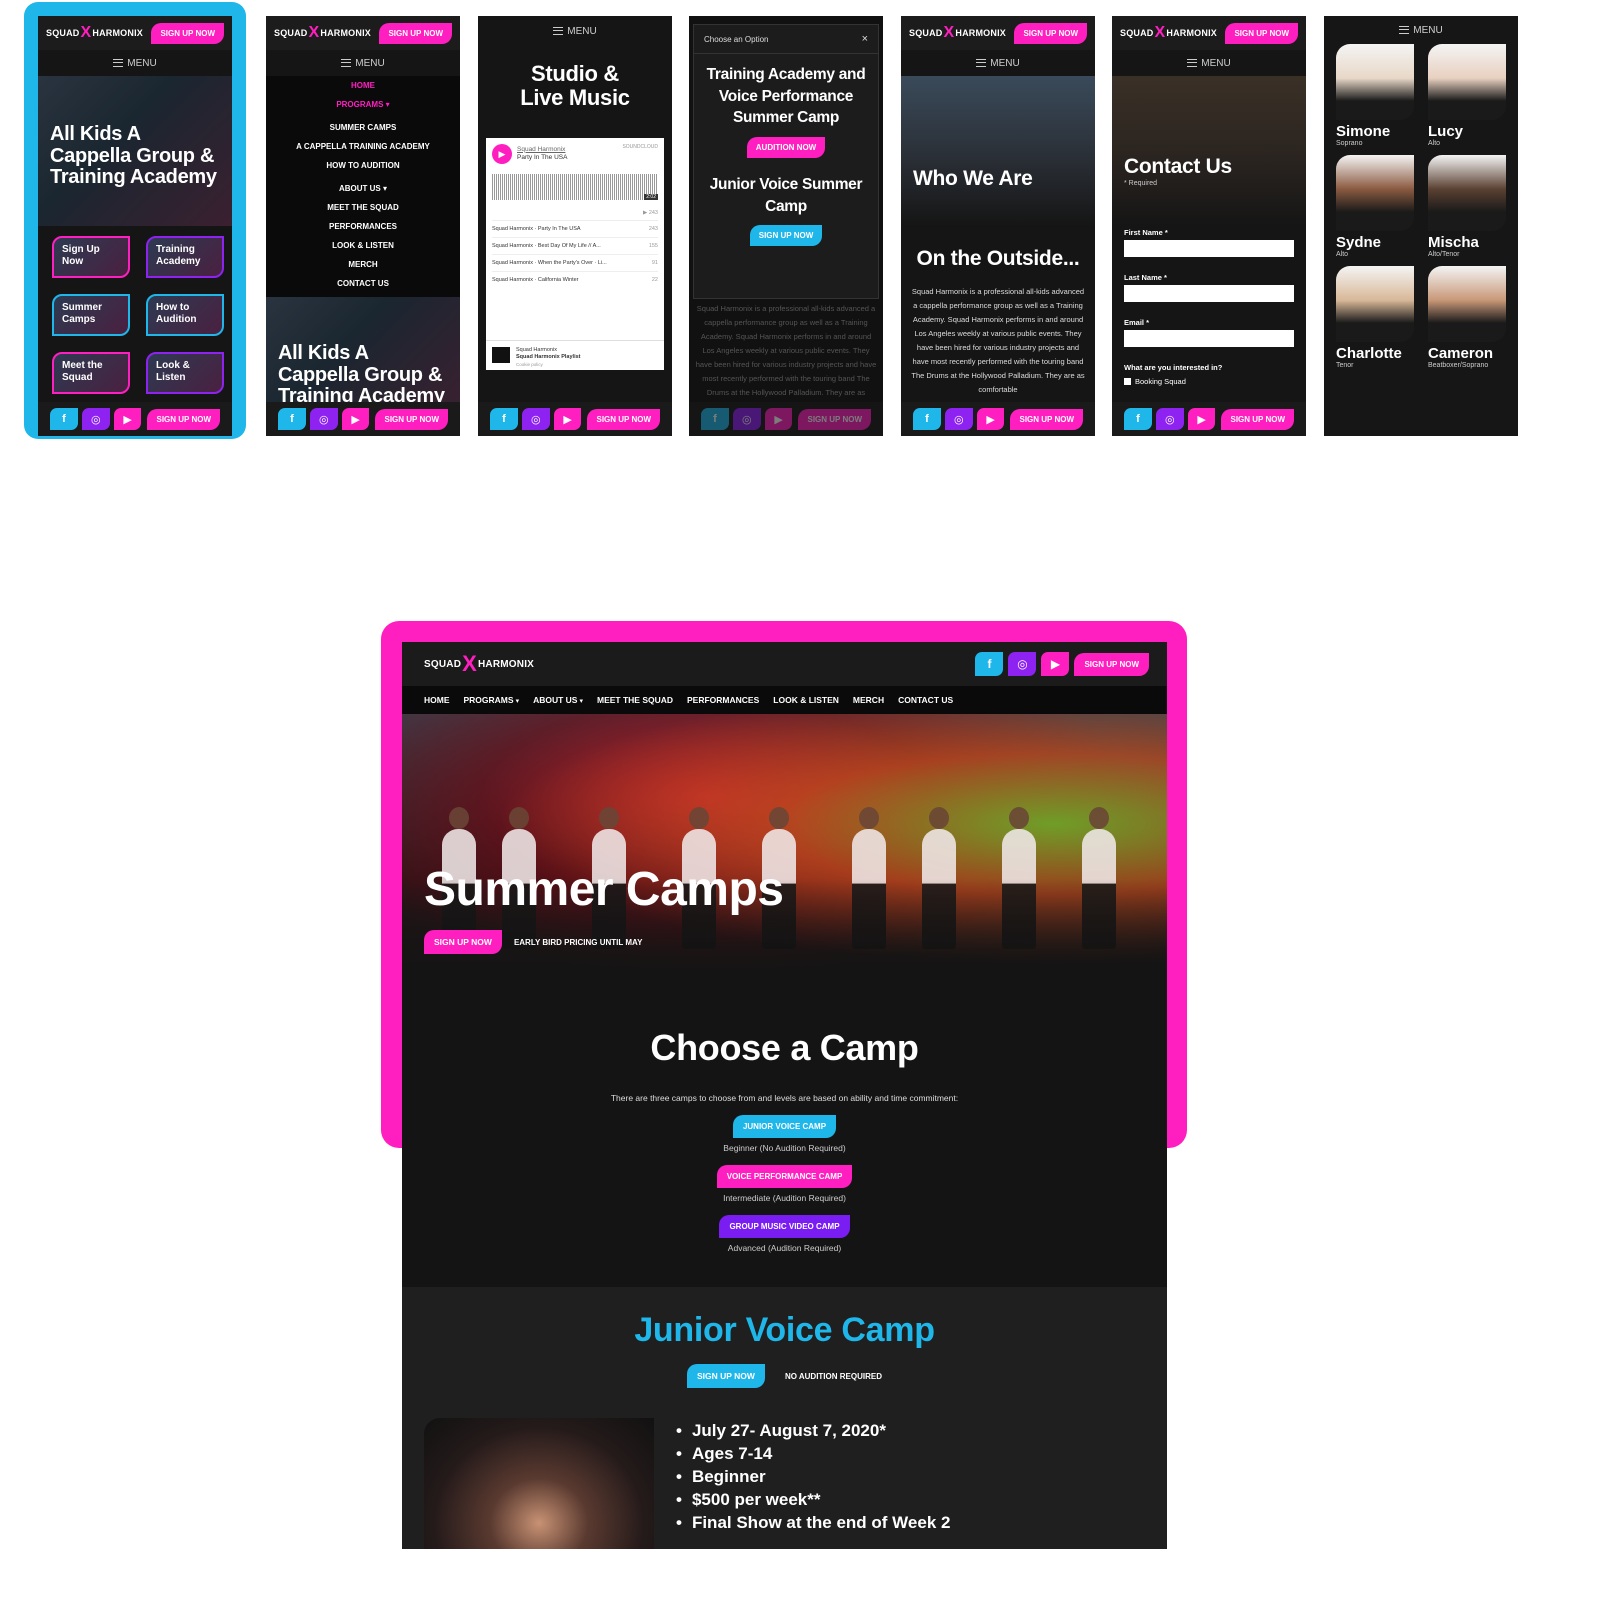 This screenshot has height=1600, width=1600. I want to click on last-name-input, so click(1209, 293).